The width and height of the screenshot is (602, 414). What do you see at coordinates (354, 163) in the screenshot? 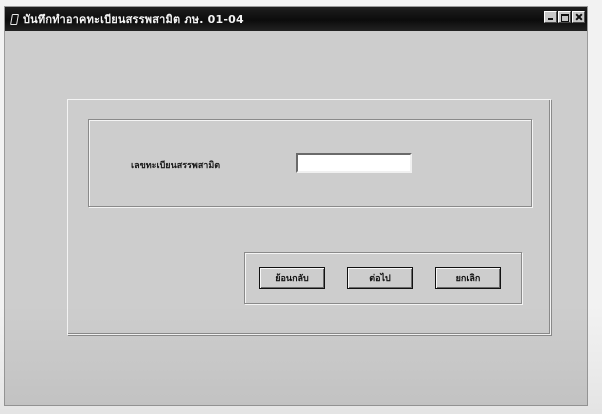
I see `registration-number-field` at bounding box center [354, 163].